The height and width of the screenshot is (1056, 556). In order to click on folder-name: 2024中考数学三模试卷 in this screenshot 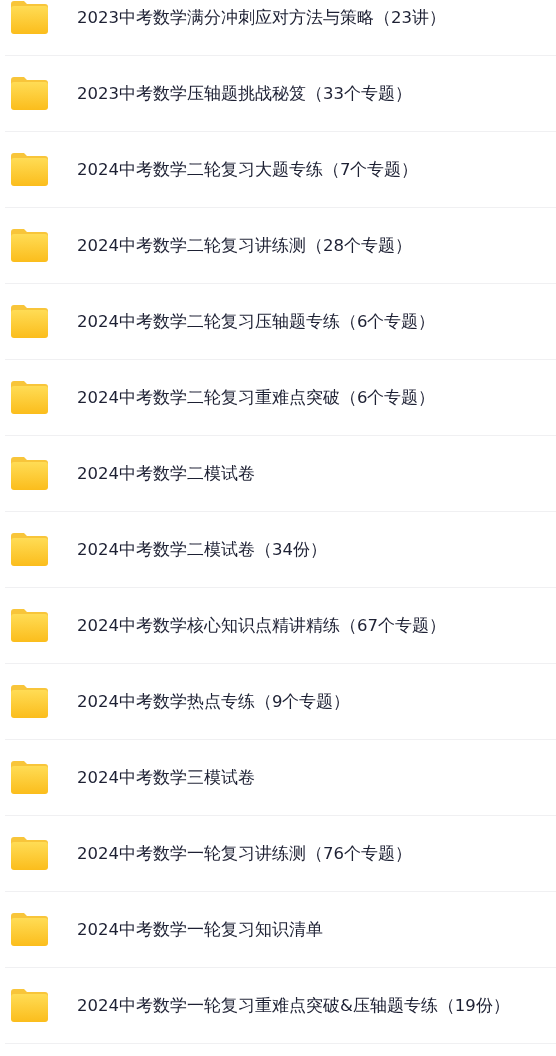, I will do `click(166, 777)`.